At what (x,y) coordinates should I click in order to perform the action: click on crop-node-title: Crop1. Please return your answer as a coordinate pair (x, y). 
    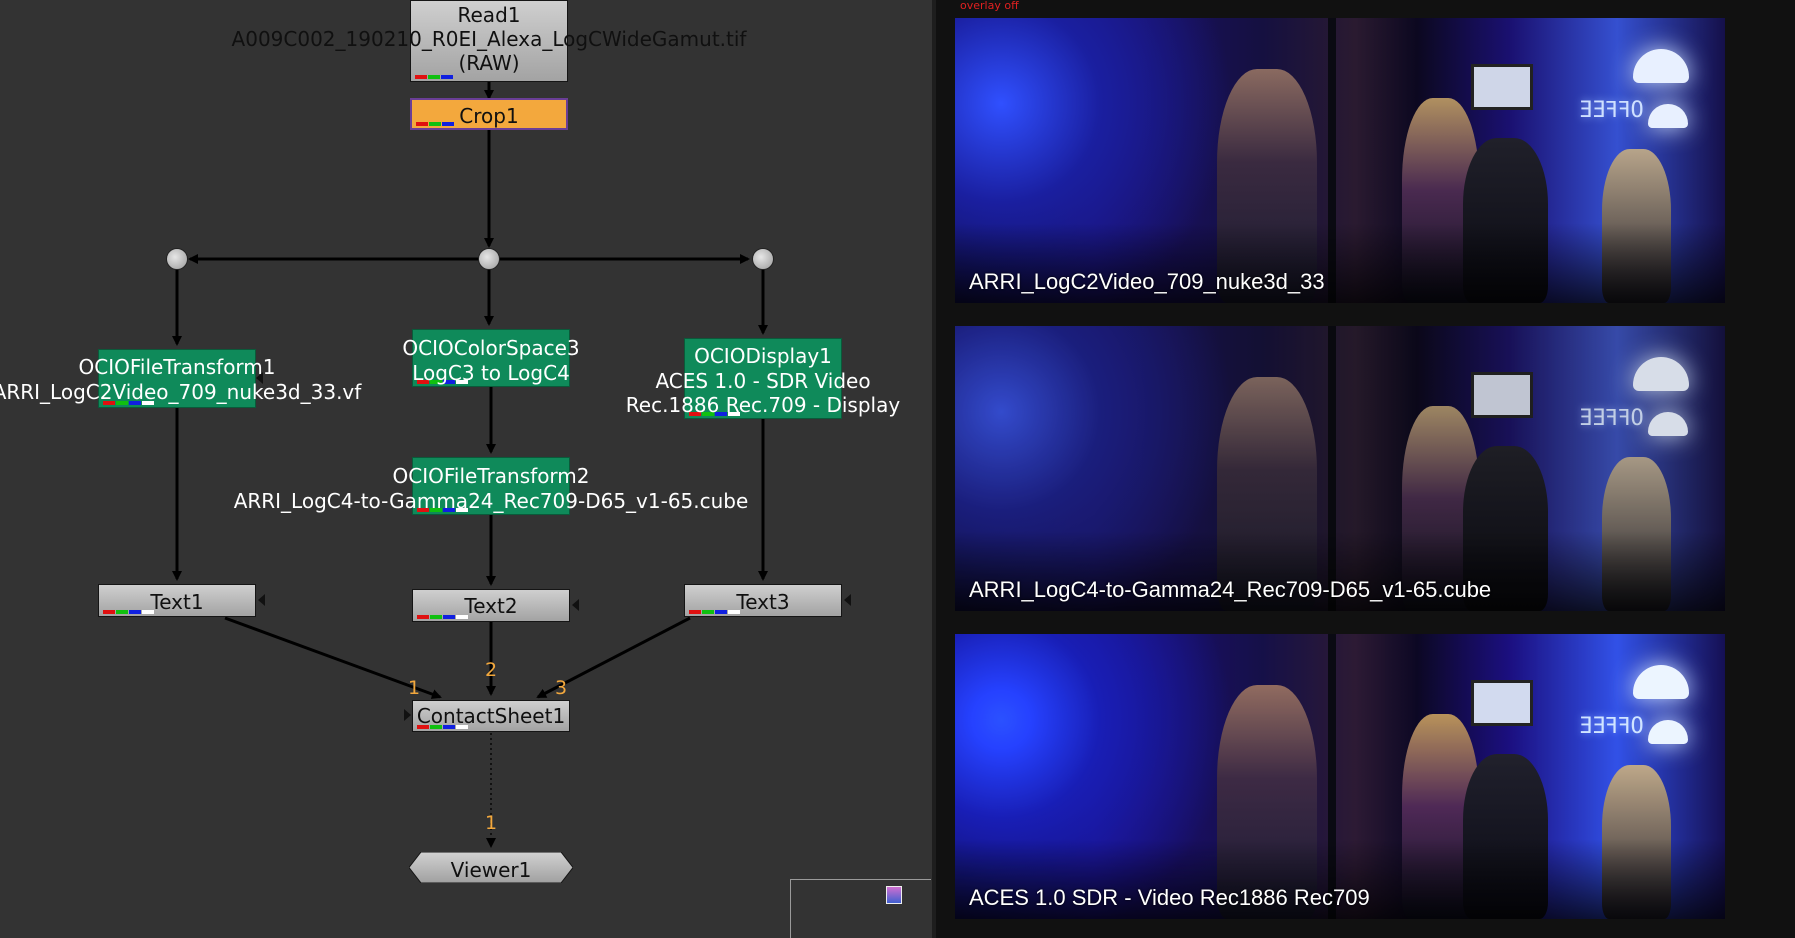
    Looking at the image, I should click on (489, 116).